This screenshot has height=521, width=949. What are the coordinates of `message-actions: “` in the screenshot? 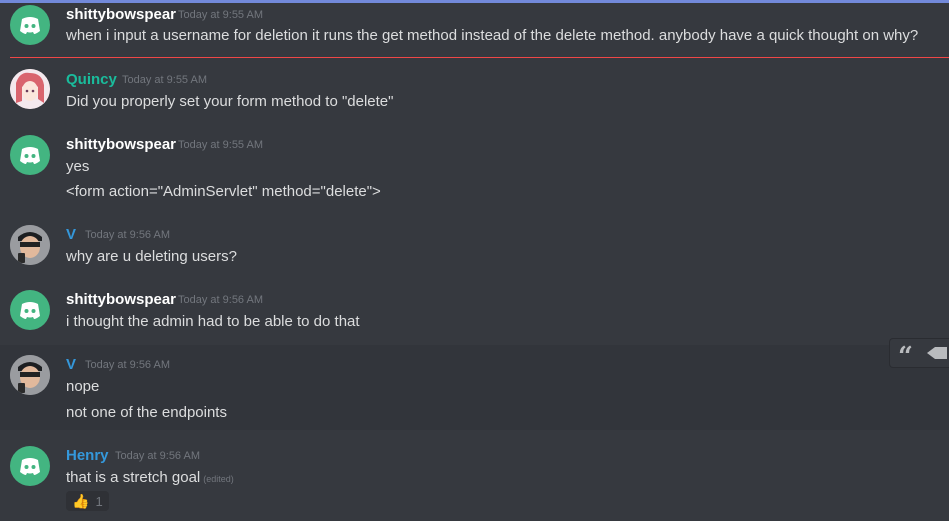 It's located at (919, 354).